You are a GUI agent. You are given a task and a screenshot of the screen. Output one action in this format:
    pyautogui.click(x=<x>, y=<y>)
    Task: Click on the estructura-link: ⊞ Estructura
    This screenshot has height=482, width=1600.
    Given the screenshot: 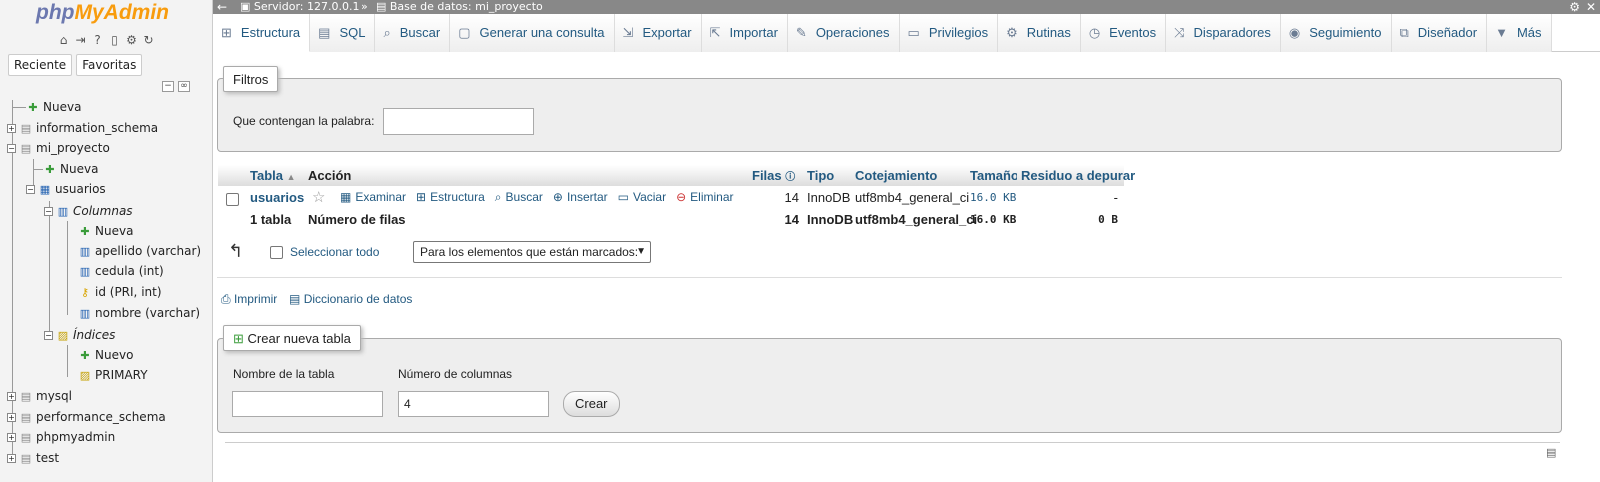 What is the action you would take?
    pyautogui.click(x=450, y=197)
    